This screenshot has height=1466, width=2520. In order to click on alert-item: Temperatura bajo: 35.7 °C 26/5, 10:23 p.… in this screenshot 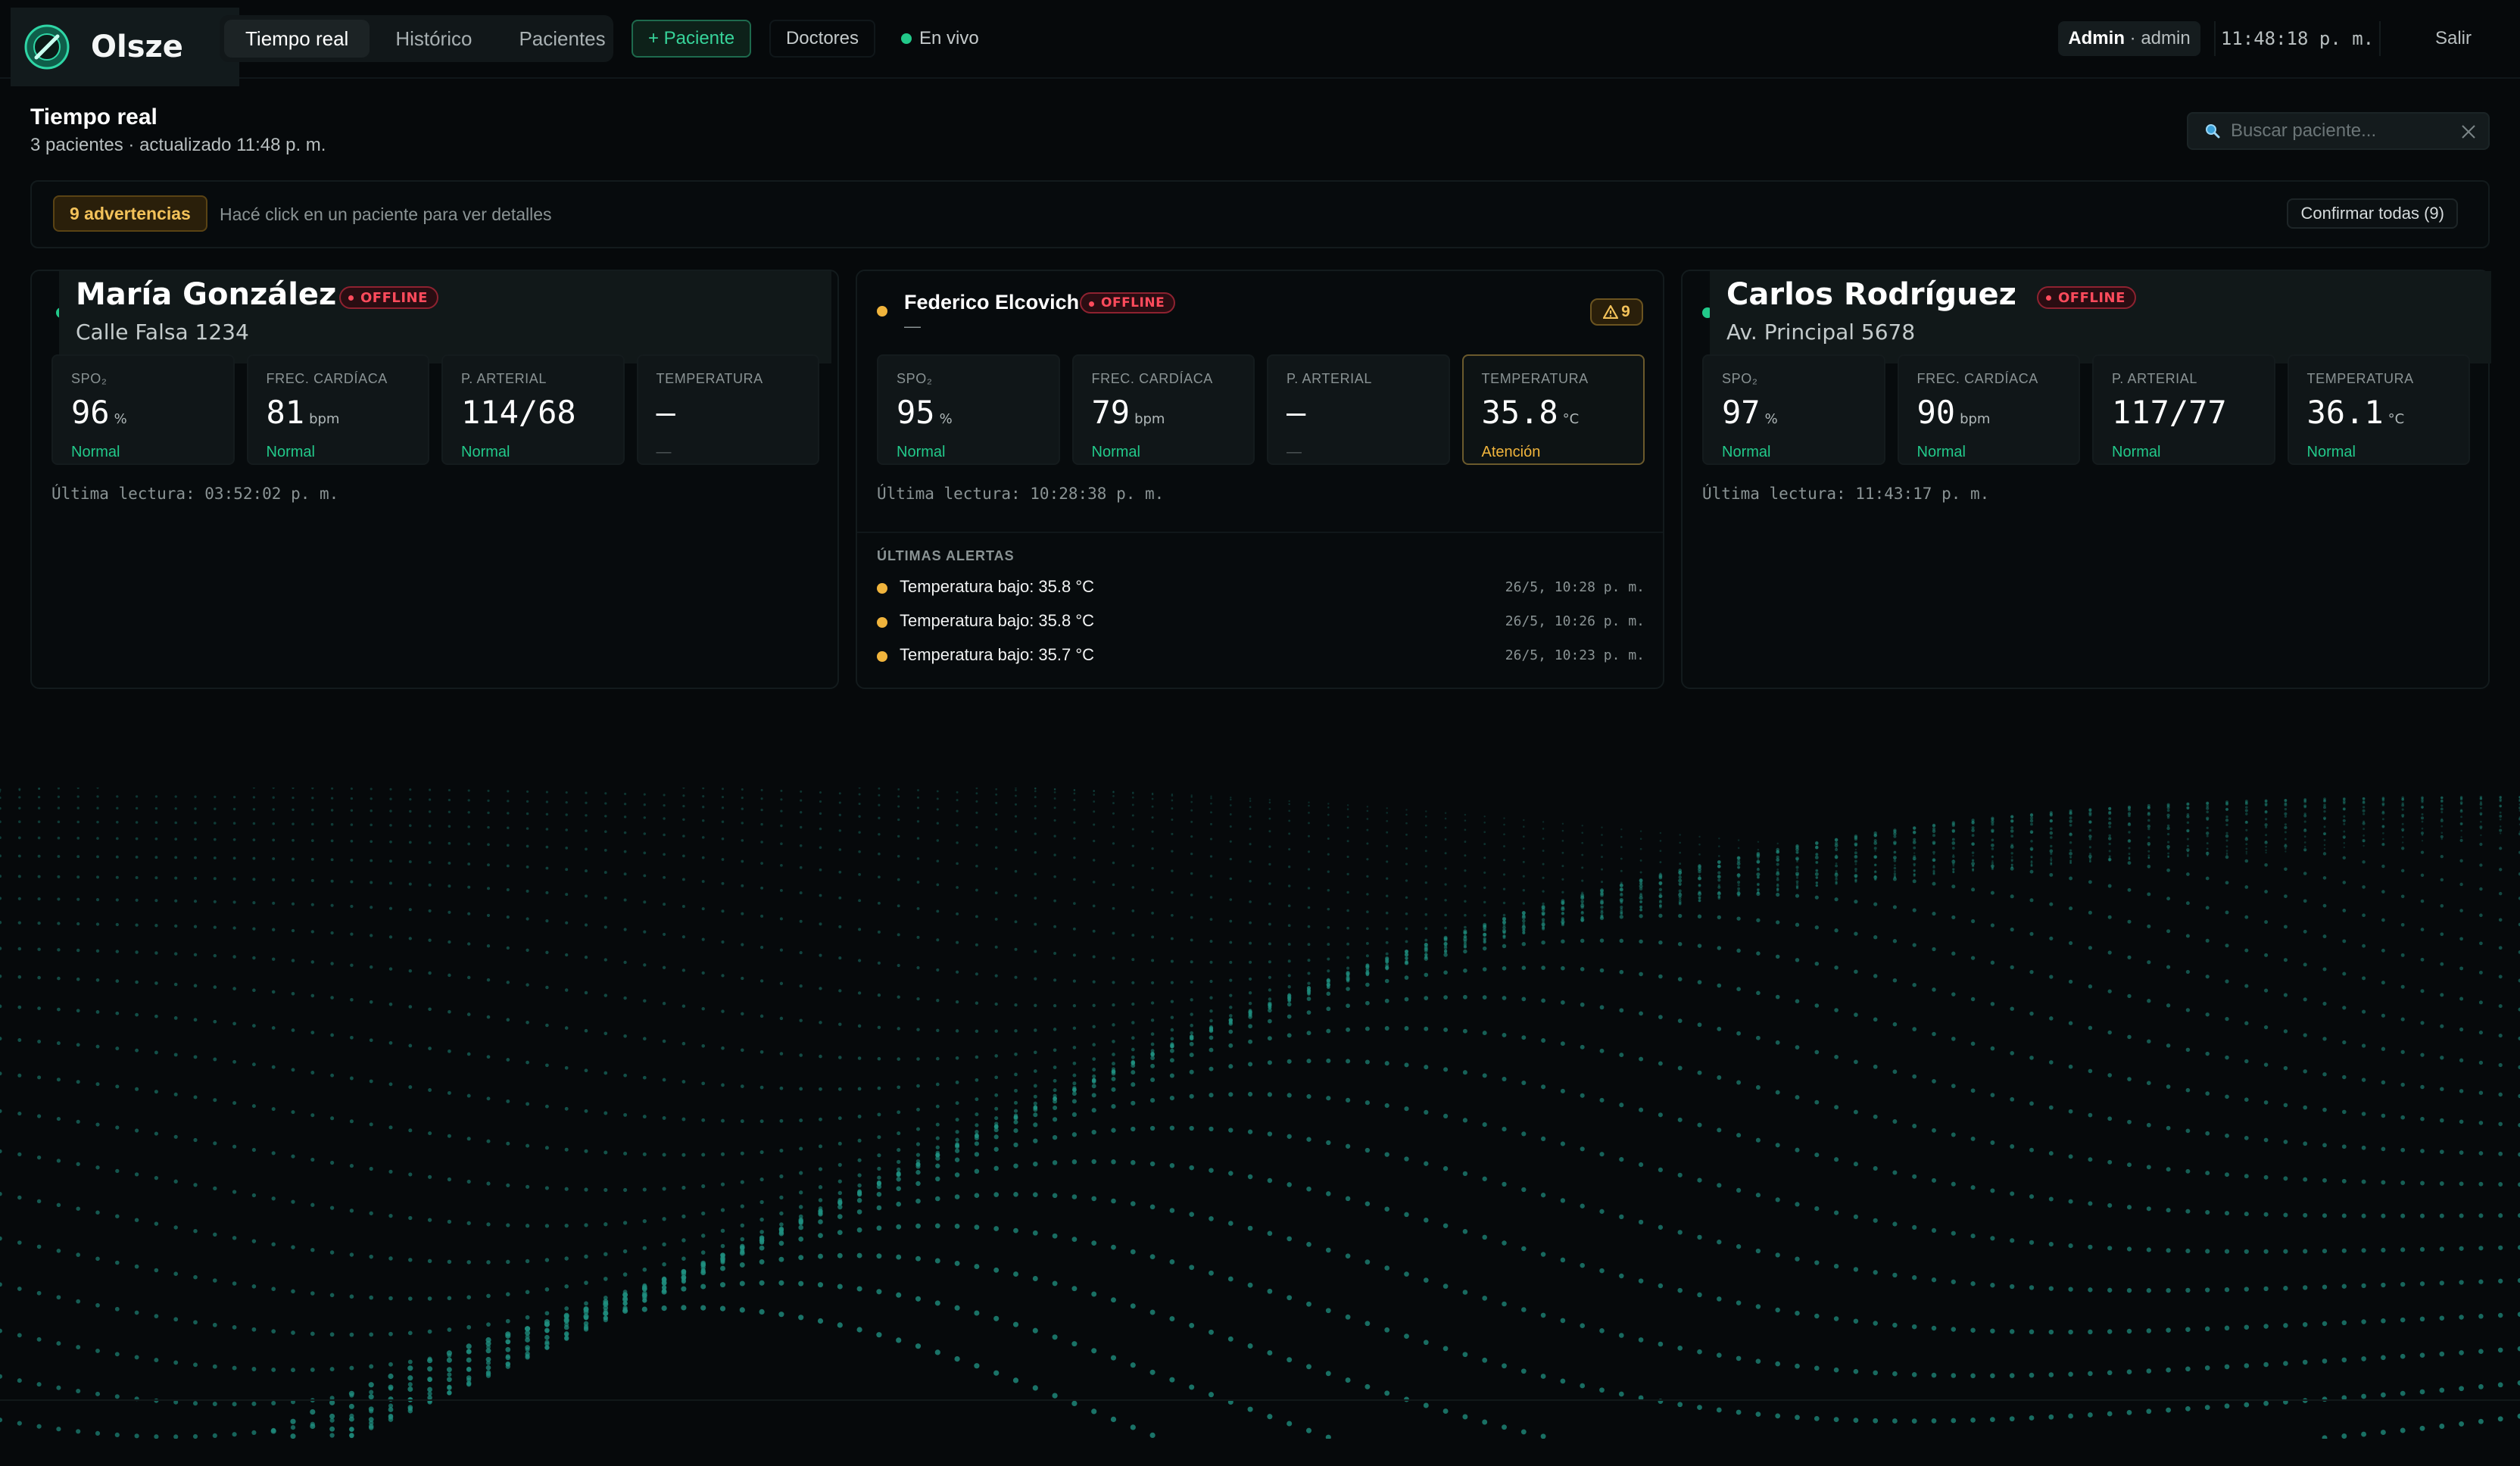, I will do `click(1261, 656)`.